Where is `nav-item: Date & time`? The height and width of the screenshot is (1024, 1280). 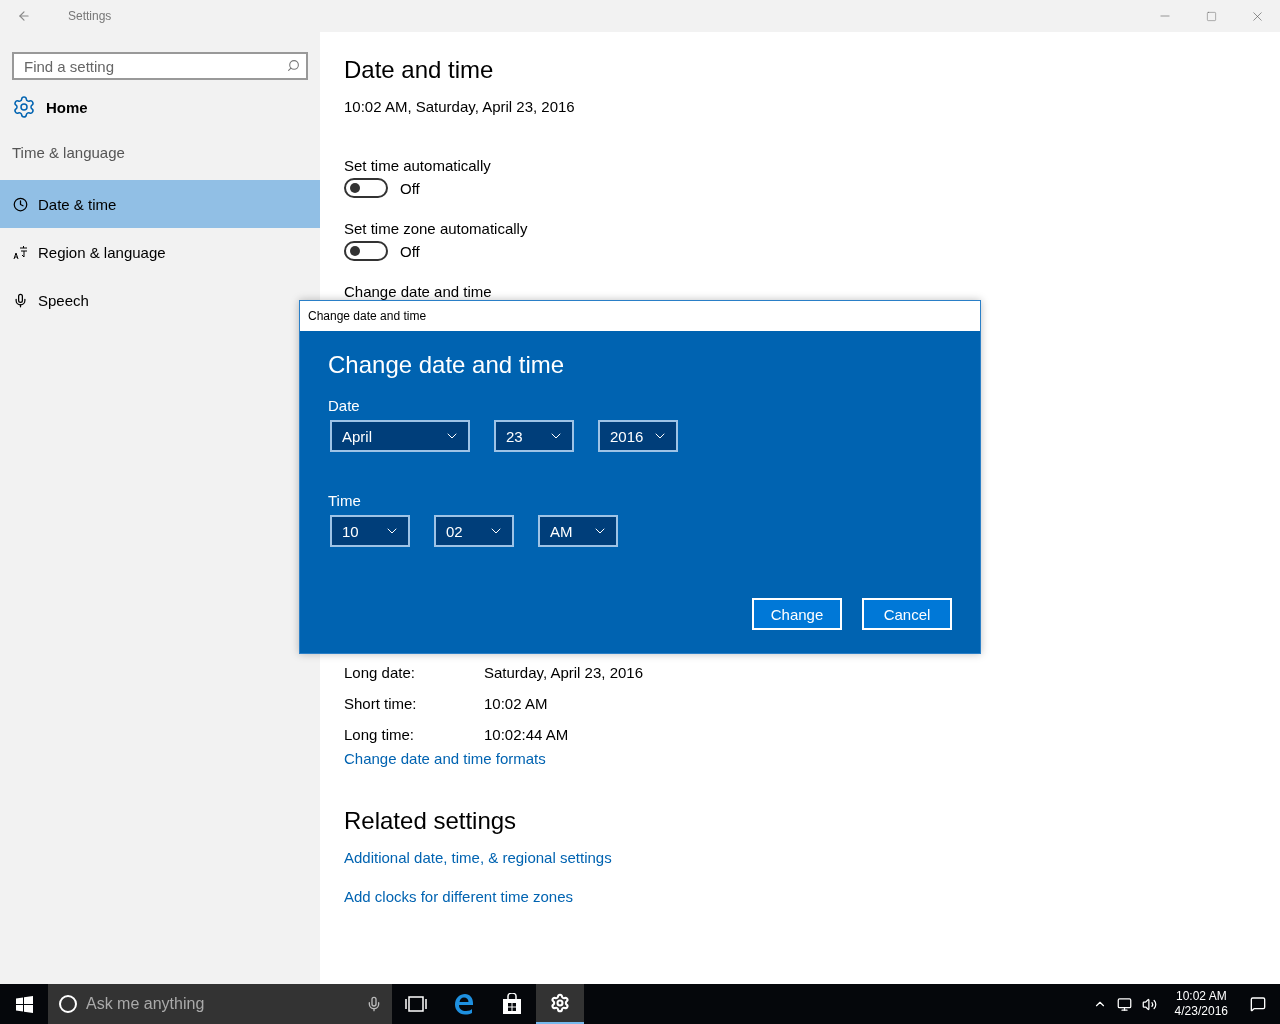 nav-item: Date & time is located at coordinates (160, 204).